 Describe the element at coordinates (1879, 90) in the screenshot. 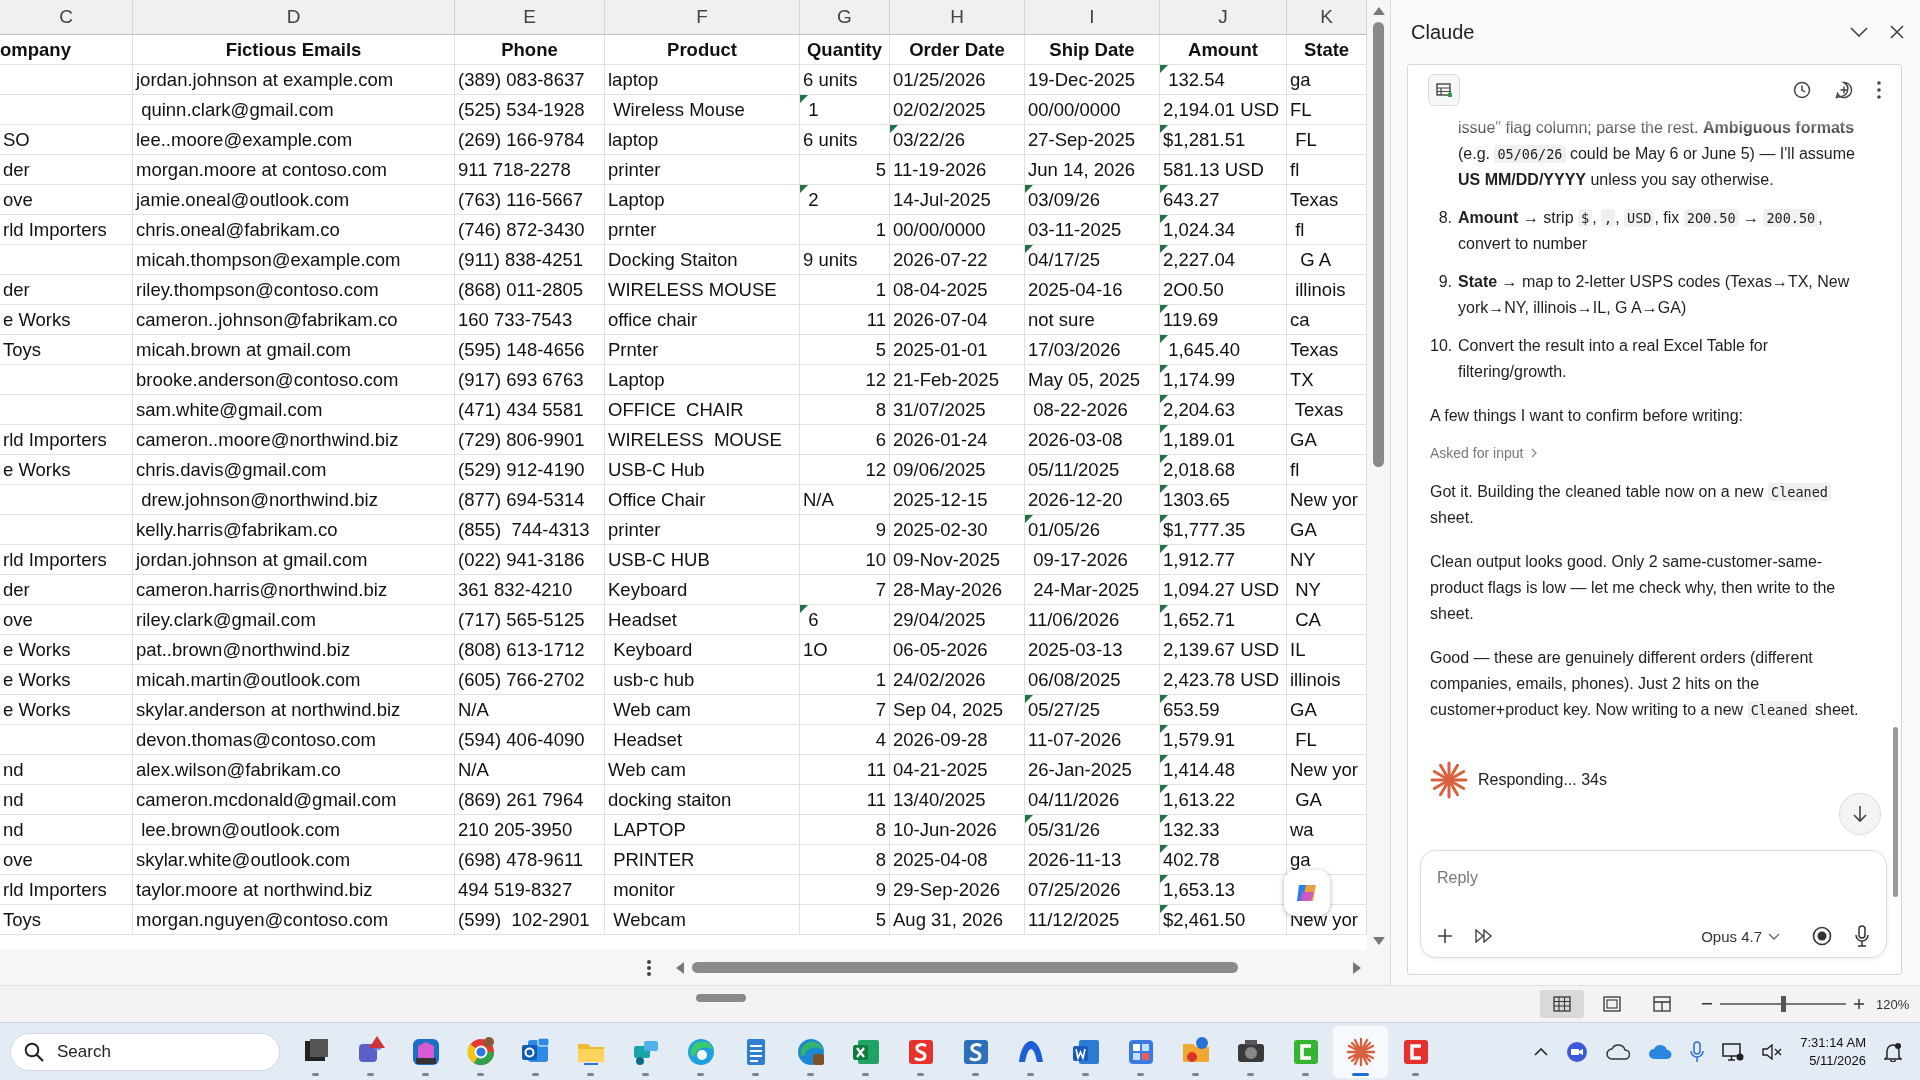

I see `more-icon` at that location.